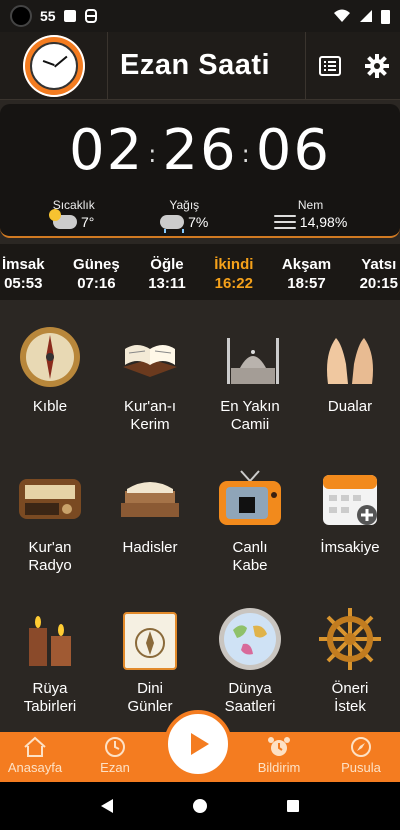 Image resolution: width=400 pixels, height=830 pixels. I want to click on tile-label: Dualar, so click(350, 406).